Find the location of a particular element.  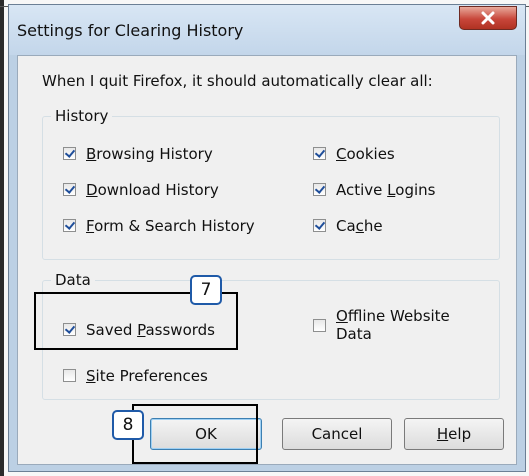

checkbox-label: Cookies is located at coordinates (365, 154).